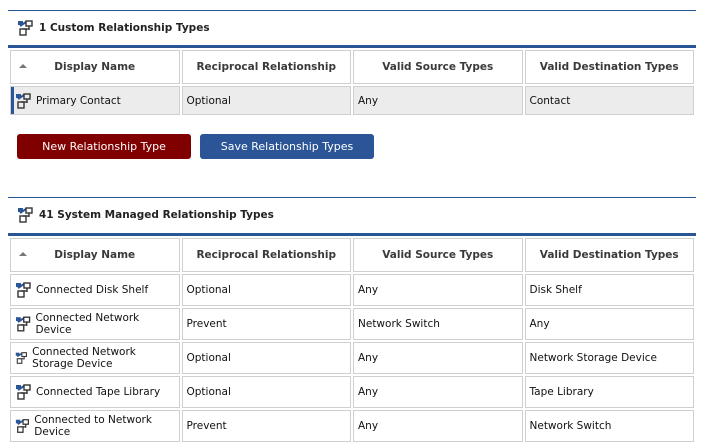  What do you see at coordinates (105, 324) in the screenshot?
I see `display-name: Connected Network Device` at bounding box center [105, 324].